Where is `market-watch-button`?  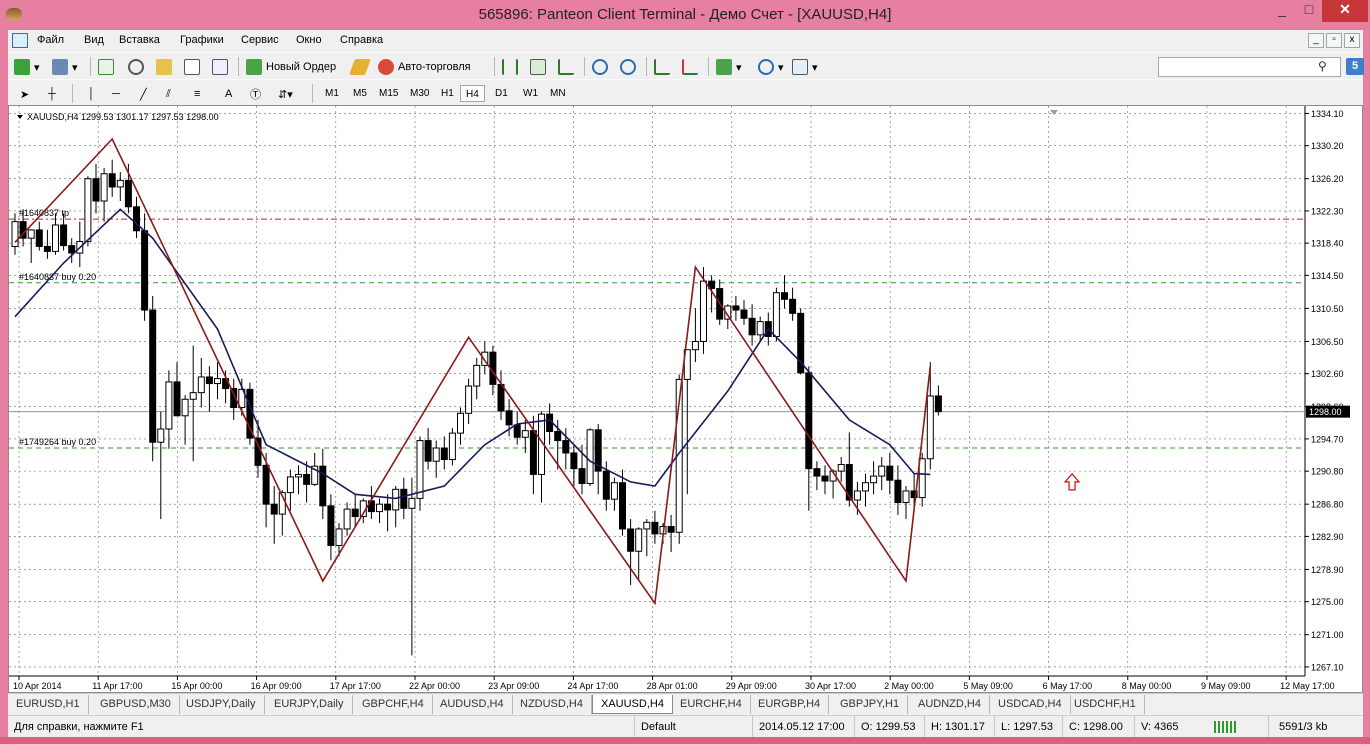
market-watch-button is located at coordinates (108, 67).